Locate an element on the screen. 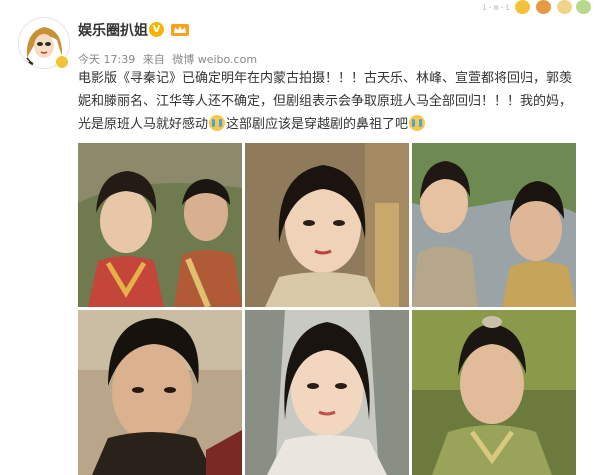 The height and width of the screenshot is (475, 595). post-meta: 今天 17:39 来自 微博 weibo.com is located at coordinates (169, 59).